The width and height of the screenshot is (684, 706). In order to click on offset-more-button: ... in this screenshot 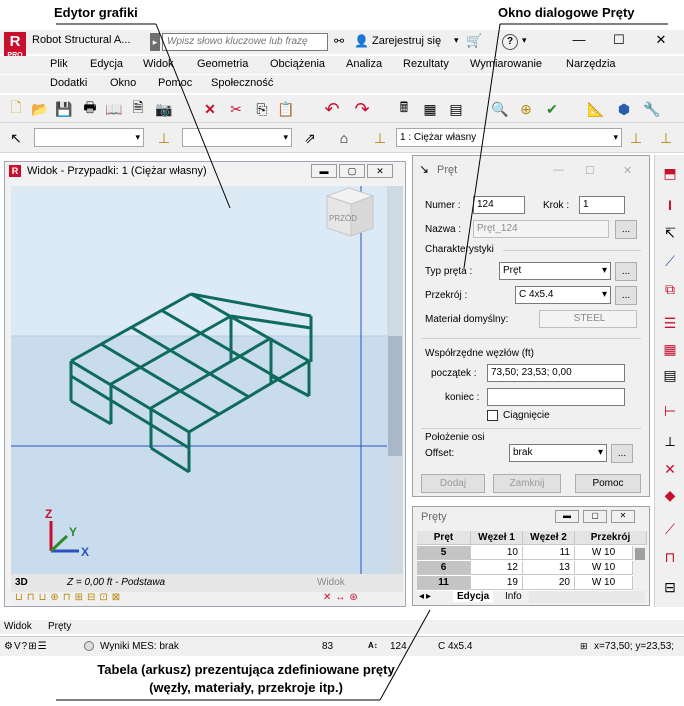, I will do `click(622, 453)`.